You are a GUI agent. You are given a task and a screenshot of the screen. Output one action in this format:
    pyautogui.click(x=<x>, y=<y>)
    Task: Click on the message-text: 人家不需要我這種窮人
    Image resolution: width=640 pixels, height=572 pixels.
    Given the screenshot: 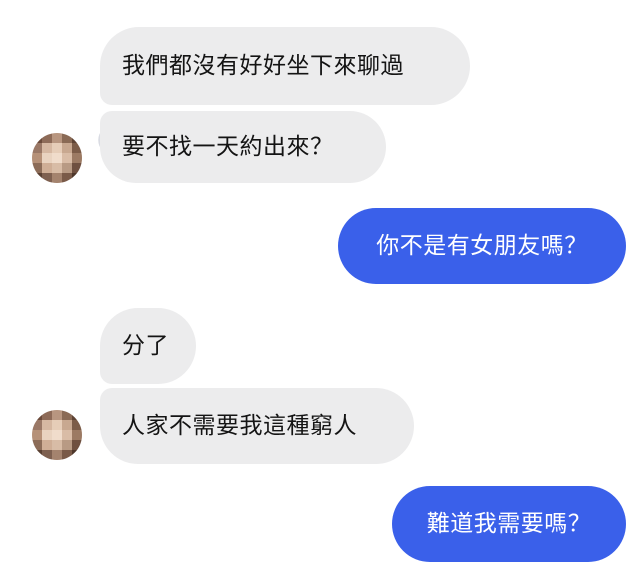 What is the action you would take?
    pyautogui.click(x=239, y=425)
    